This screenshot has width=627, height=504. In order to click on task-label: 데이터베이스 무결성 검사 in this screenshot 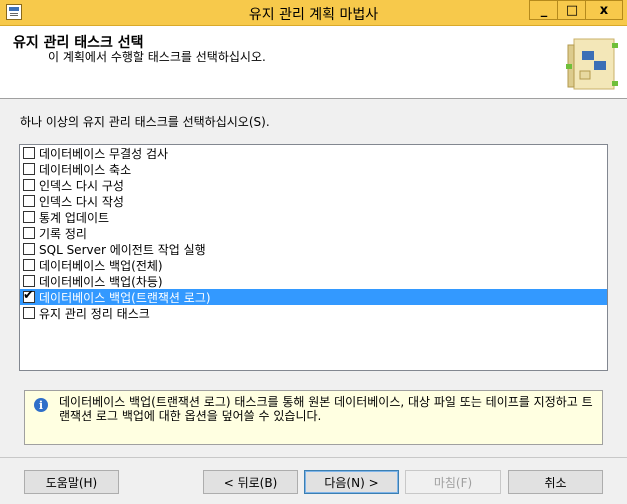, I will do `click(104, 153)`.